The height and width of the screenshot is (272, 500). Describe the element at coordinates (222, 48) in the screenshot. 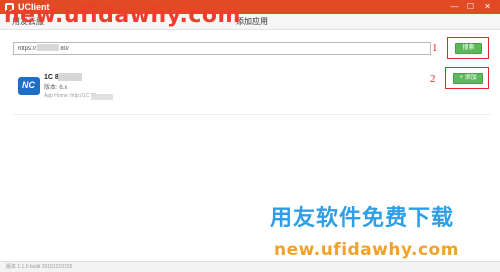

I see `server-url-input` at that location.